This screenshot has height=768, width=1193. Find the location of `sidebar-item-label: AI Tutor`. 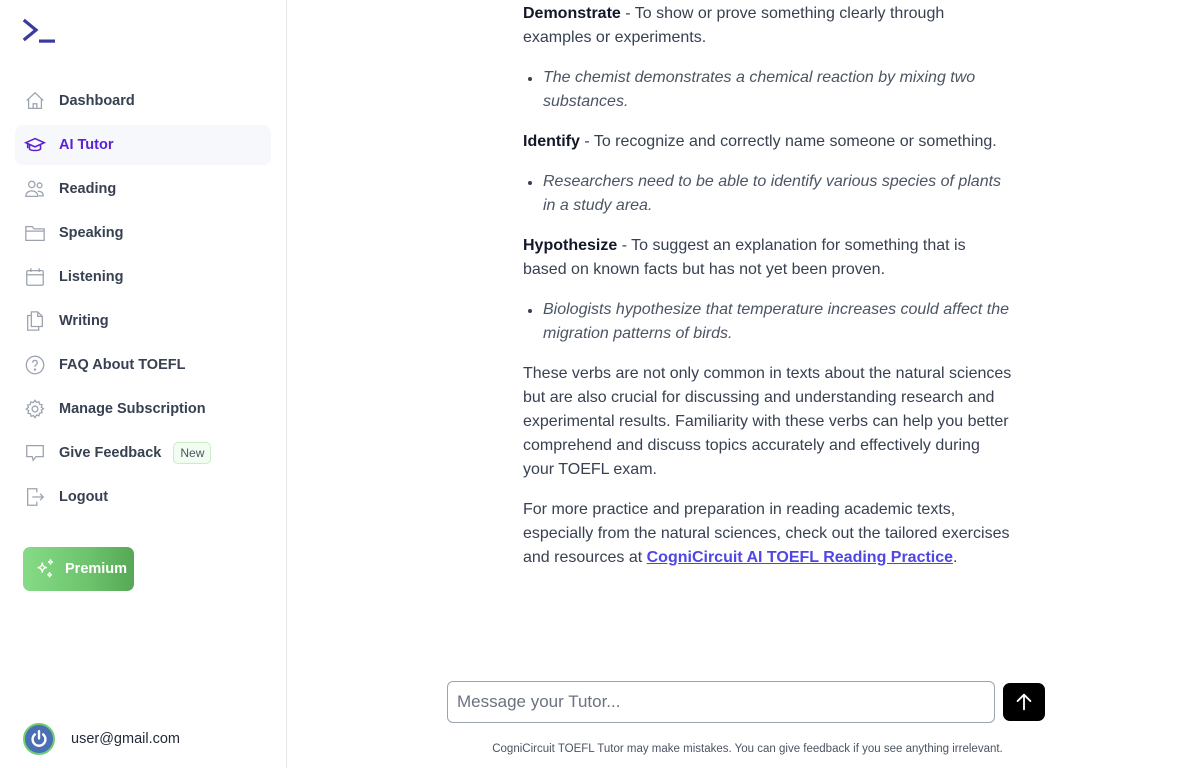

sidebar-item-label: AI Tutor is located at coordinates (86, 145).